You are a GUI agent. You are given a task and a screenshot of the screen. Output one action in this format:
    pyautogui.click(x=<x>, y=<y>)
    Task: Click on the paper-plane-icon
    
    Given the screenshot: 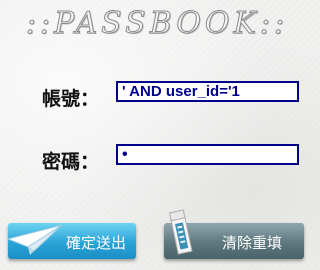 What is the action you would take?
    pyautogui.click(x=34, y=239)
    